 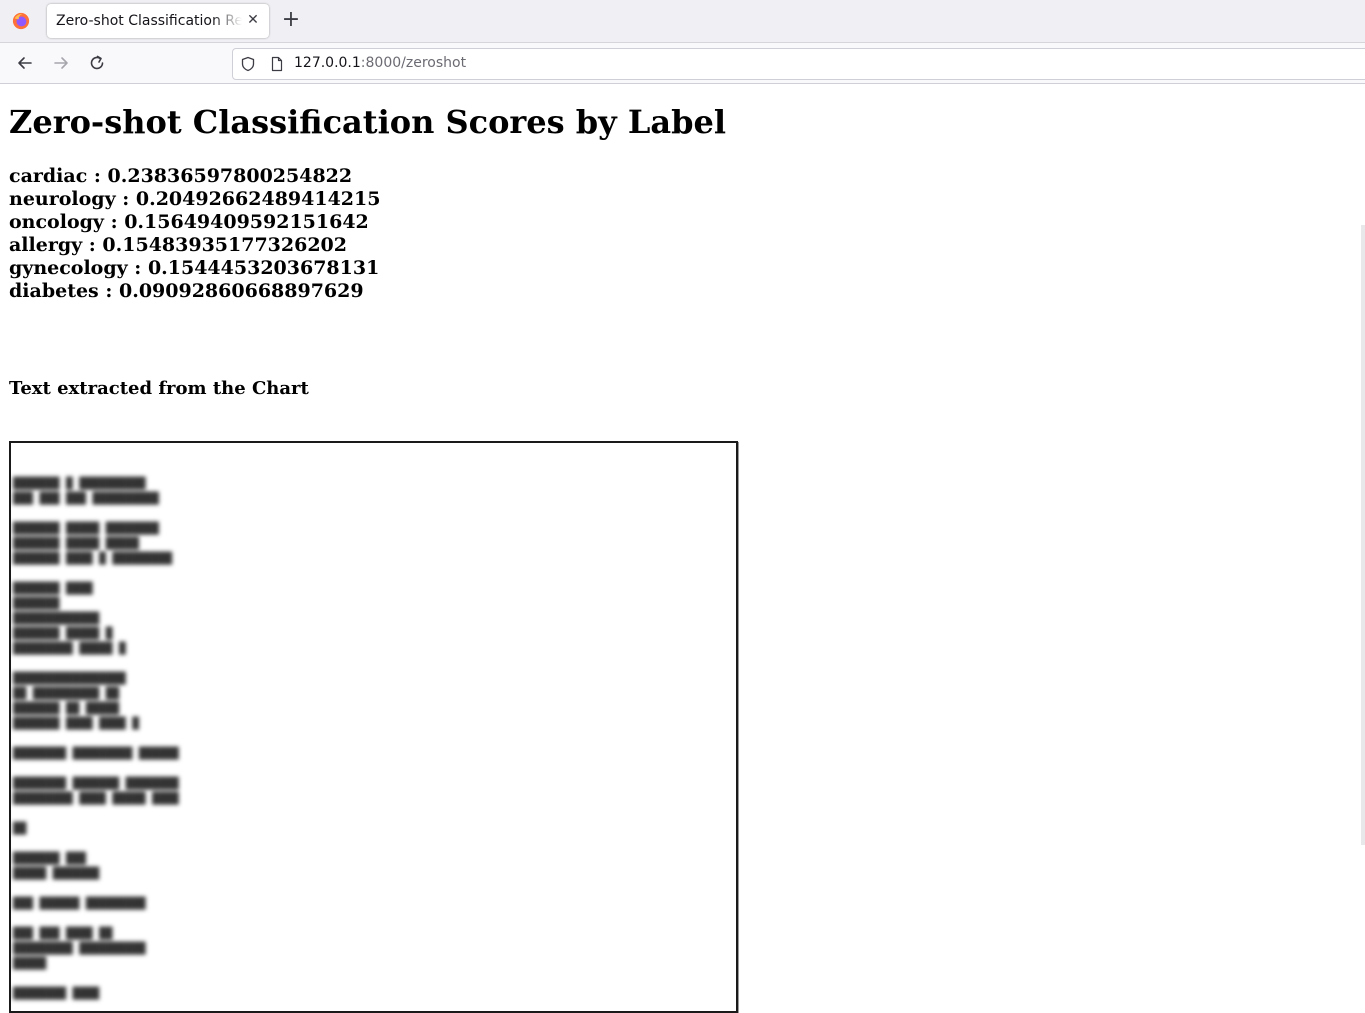 What do you see at coordinates (46, 245) in the screenshot?
I see `score-label: allergy` at bounding box center [46, 245].